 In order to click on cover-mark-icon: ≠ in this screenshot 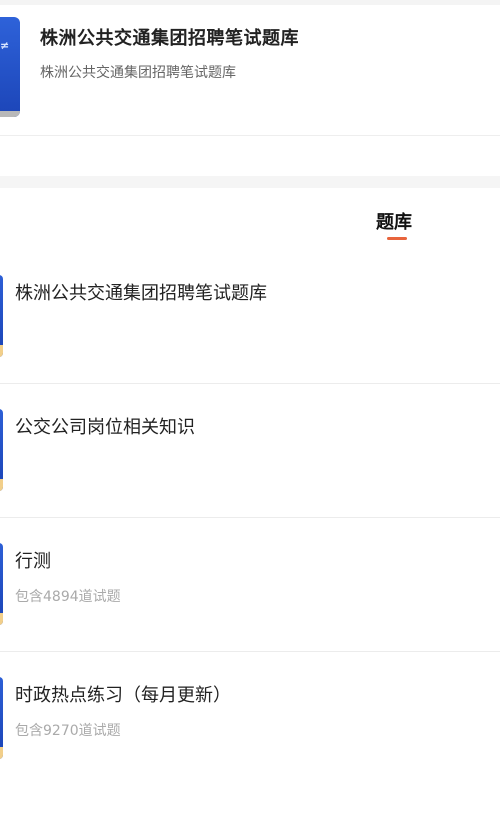, I will do `click(5, 45)`.